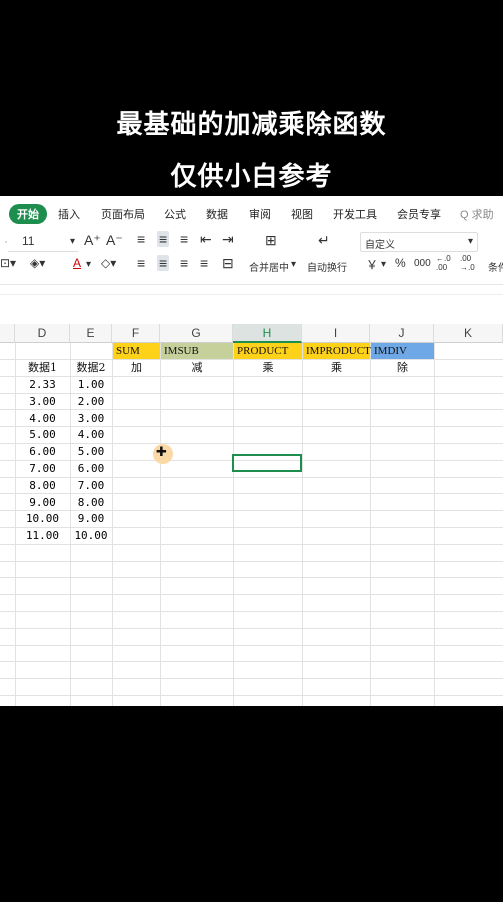  I want to click on percent-button: %, so click(400, 263).